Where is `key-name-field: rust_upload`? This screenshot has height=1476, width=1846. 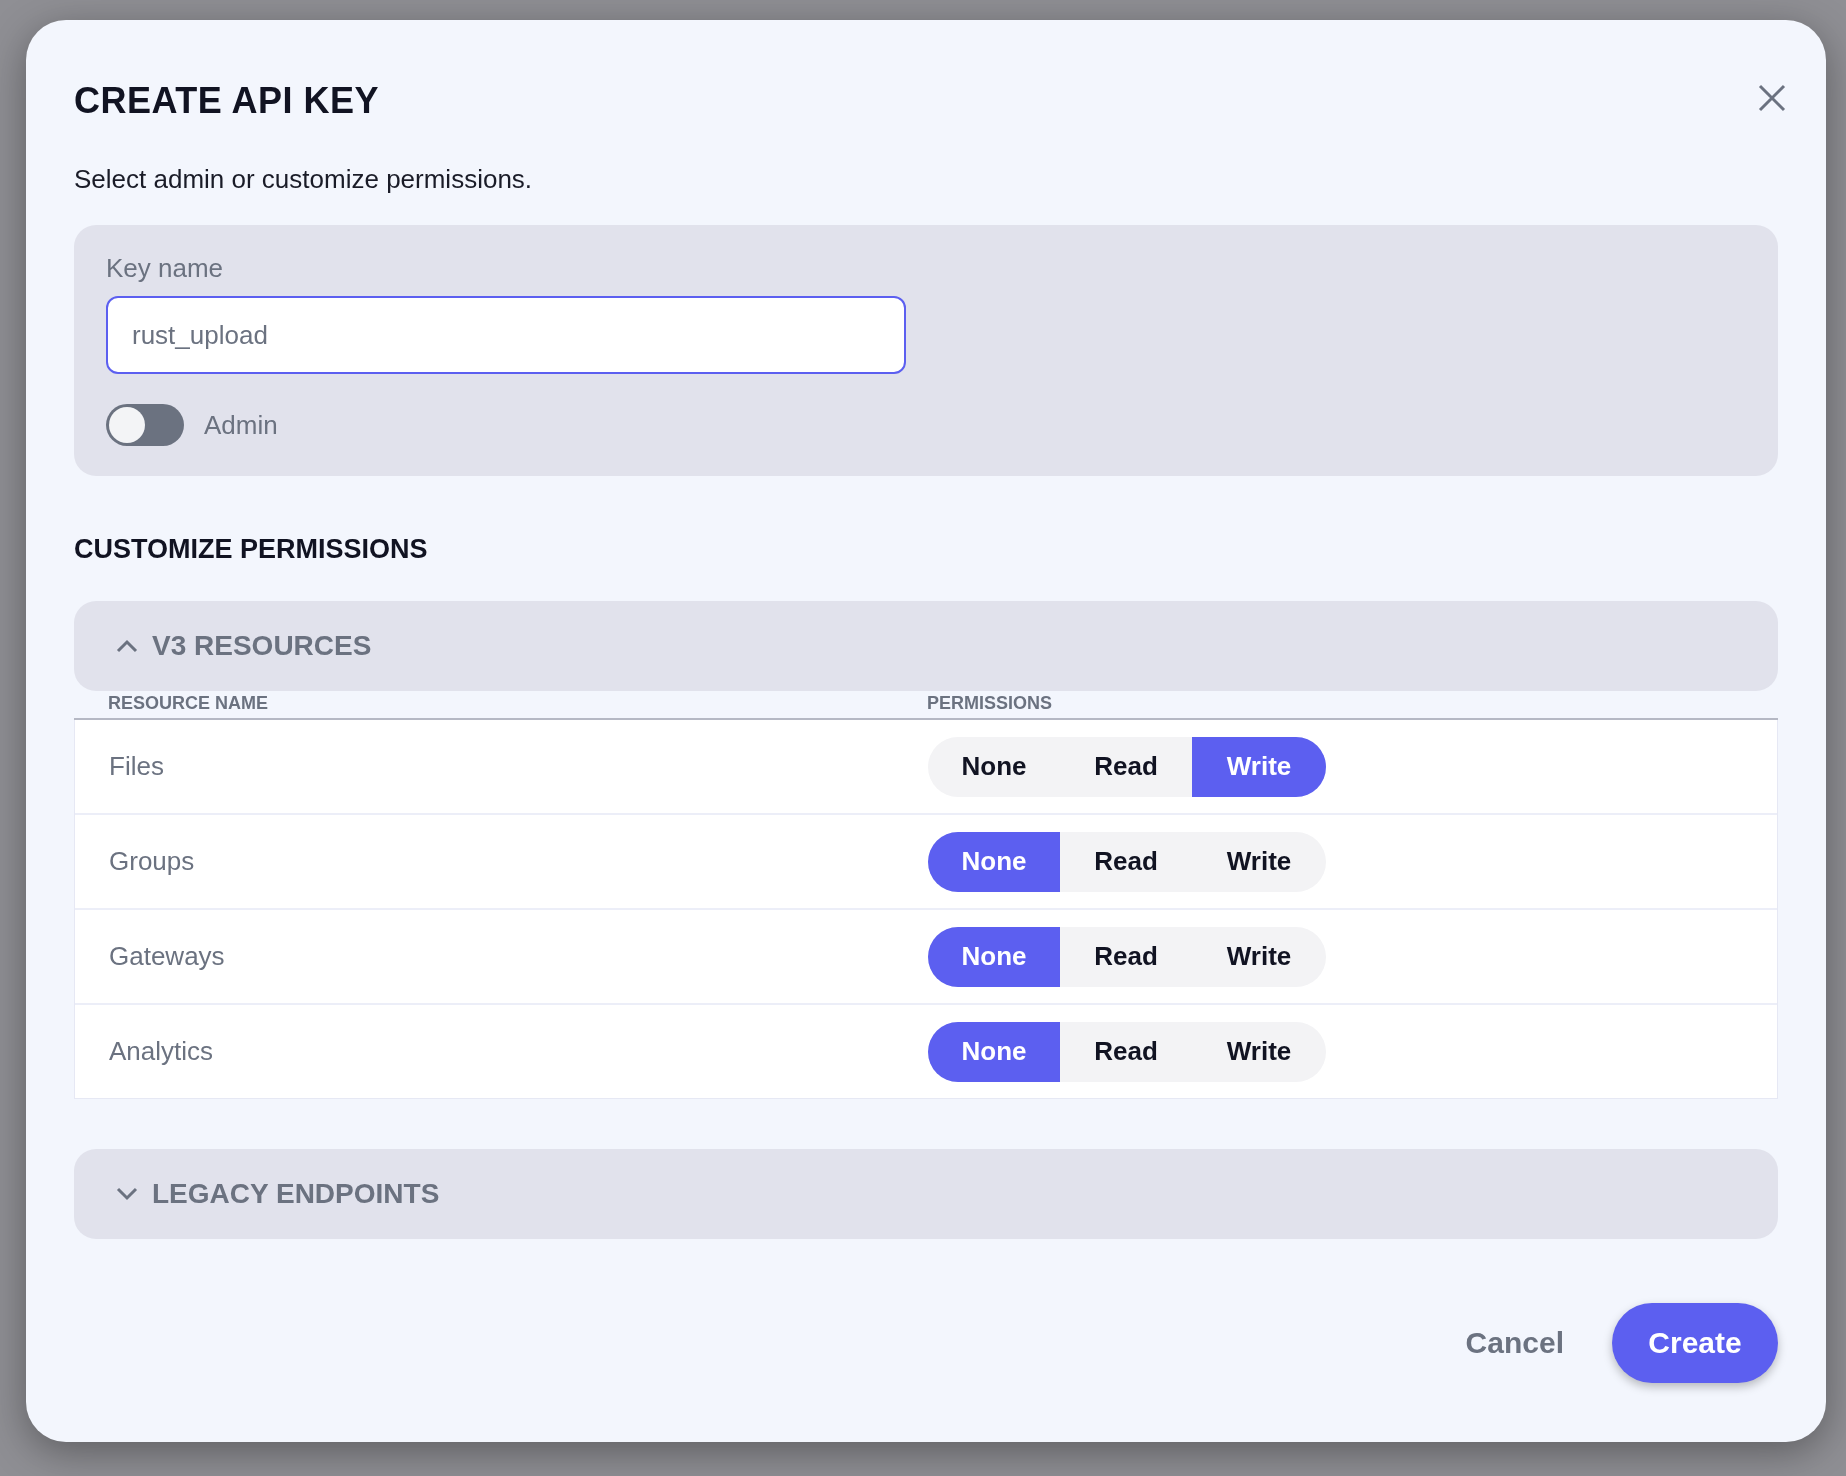 key-name-field: rust_upload is located at coordinates (506, 335).